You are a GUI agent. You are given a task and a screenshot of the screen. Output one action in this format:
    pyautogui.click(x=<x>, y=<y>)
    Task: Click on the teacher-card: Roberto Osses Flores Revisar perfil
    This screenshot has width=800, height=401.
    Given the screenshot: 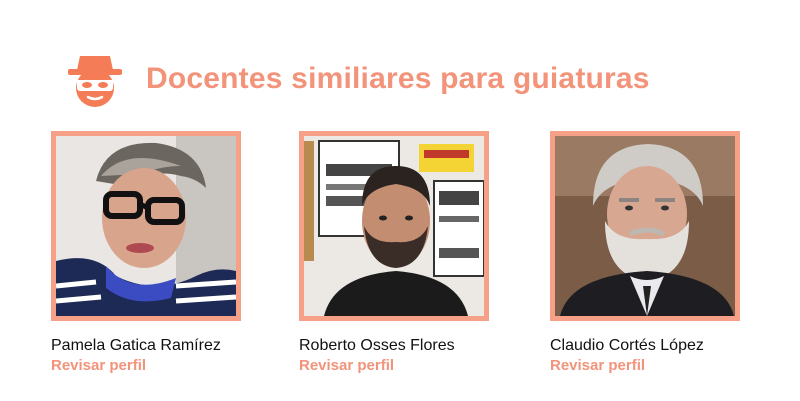 What is the action you would take?
    pyautogui.click(x=394, y=253)
    